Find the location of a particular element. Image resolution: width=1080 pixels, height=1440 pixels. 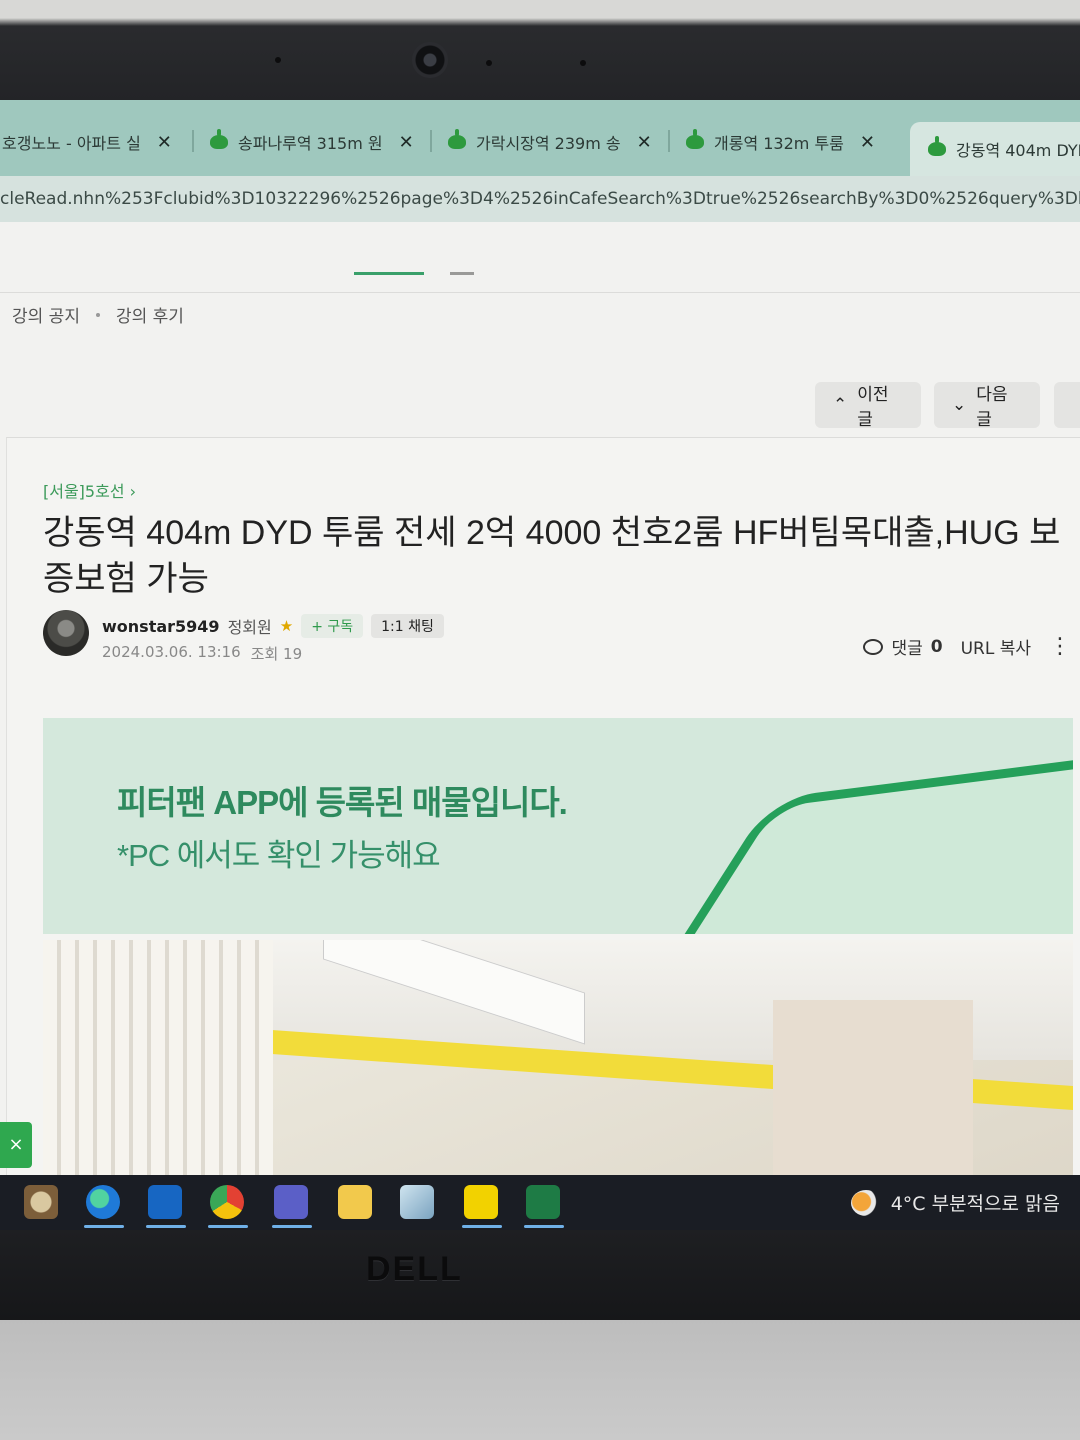

app-banner: 피터팬 APP에 등록된 매물입니다. *PC 에서도 확인 가능해요 is located at coordinates (558, 826).